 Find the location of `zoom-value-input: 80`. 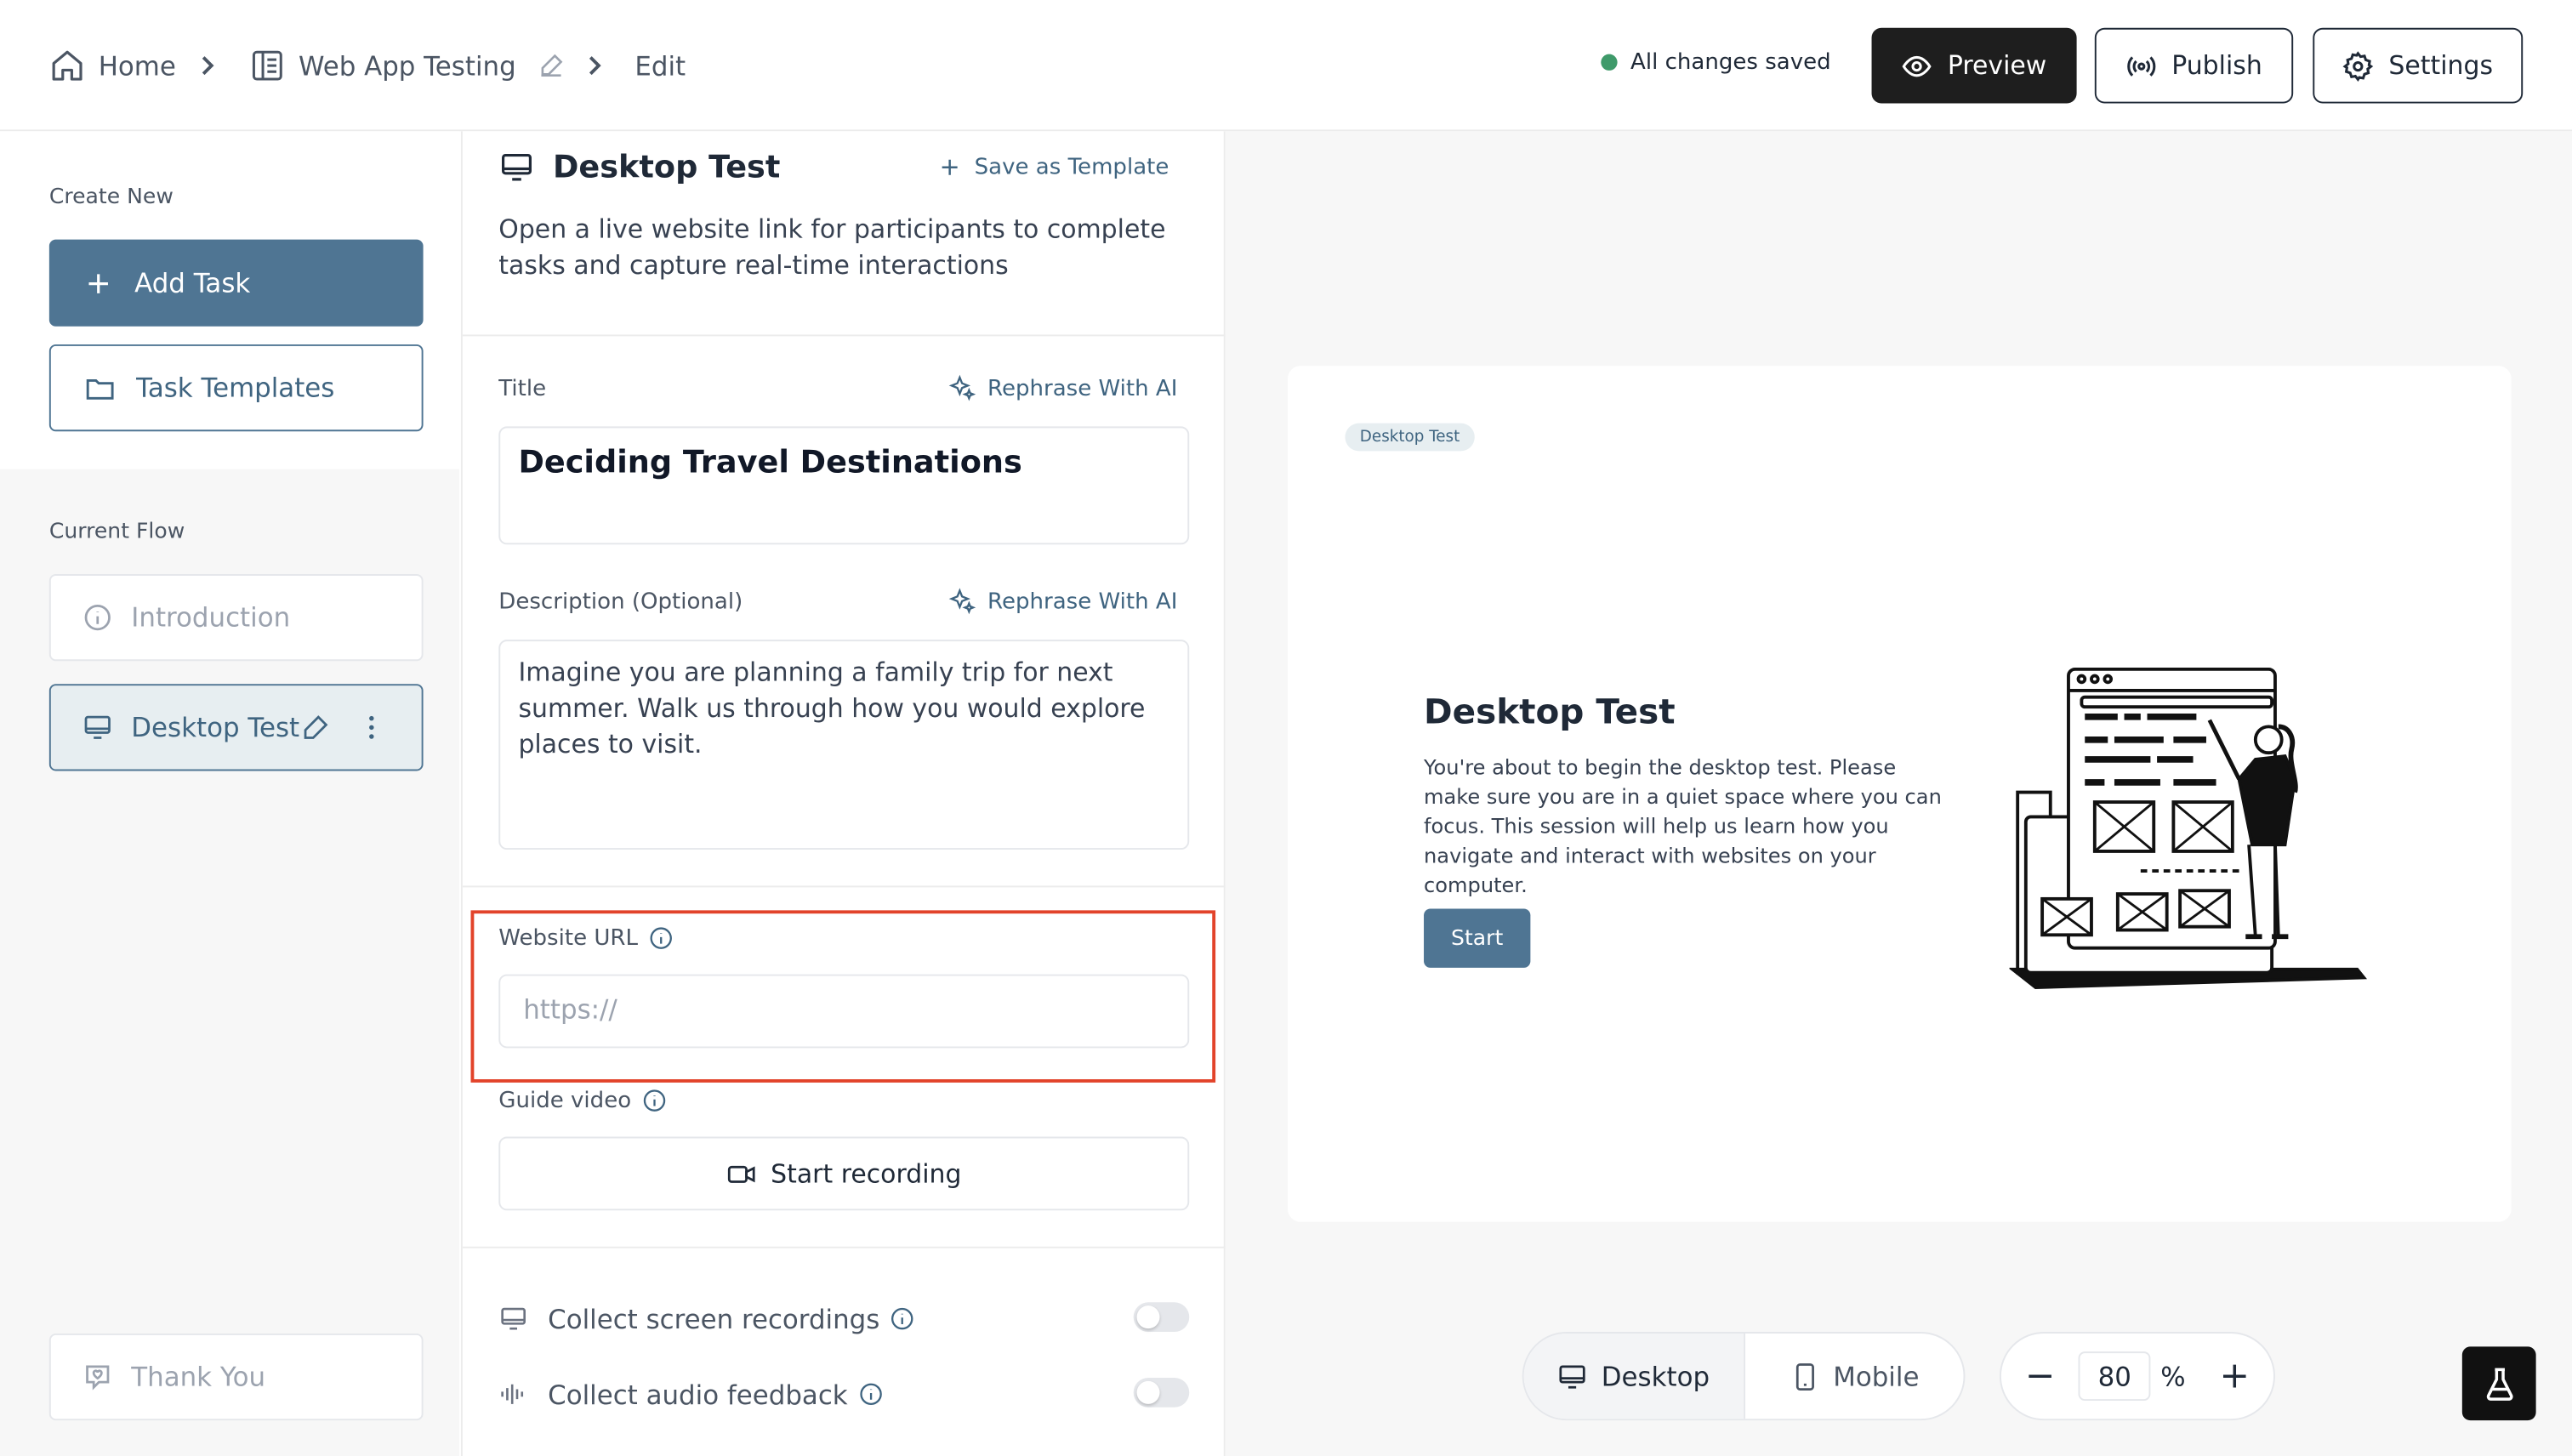

zoom-value-input: 80 is located at coordinates (2115, 1376).